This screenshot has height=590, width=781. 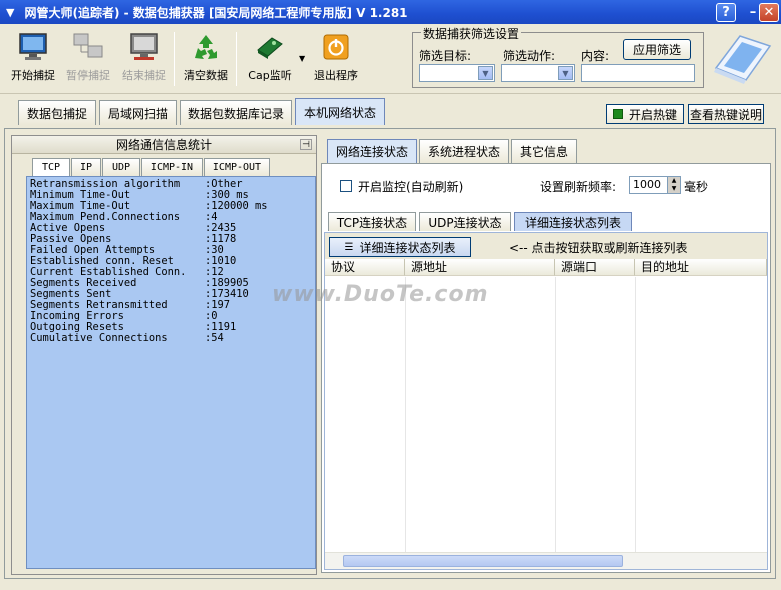 What do you see at coordinates (51, 167) in the screenshot?
I see `tab-tcp: TCP` at bounding box center [51, 167].